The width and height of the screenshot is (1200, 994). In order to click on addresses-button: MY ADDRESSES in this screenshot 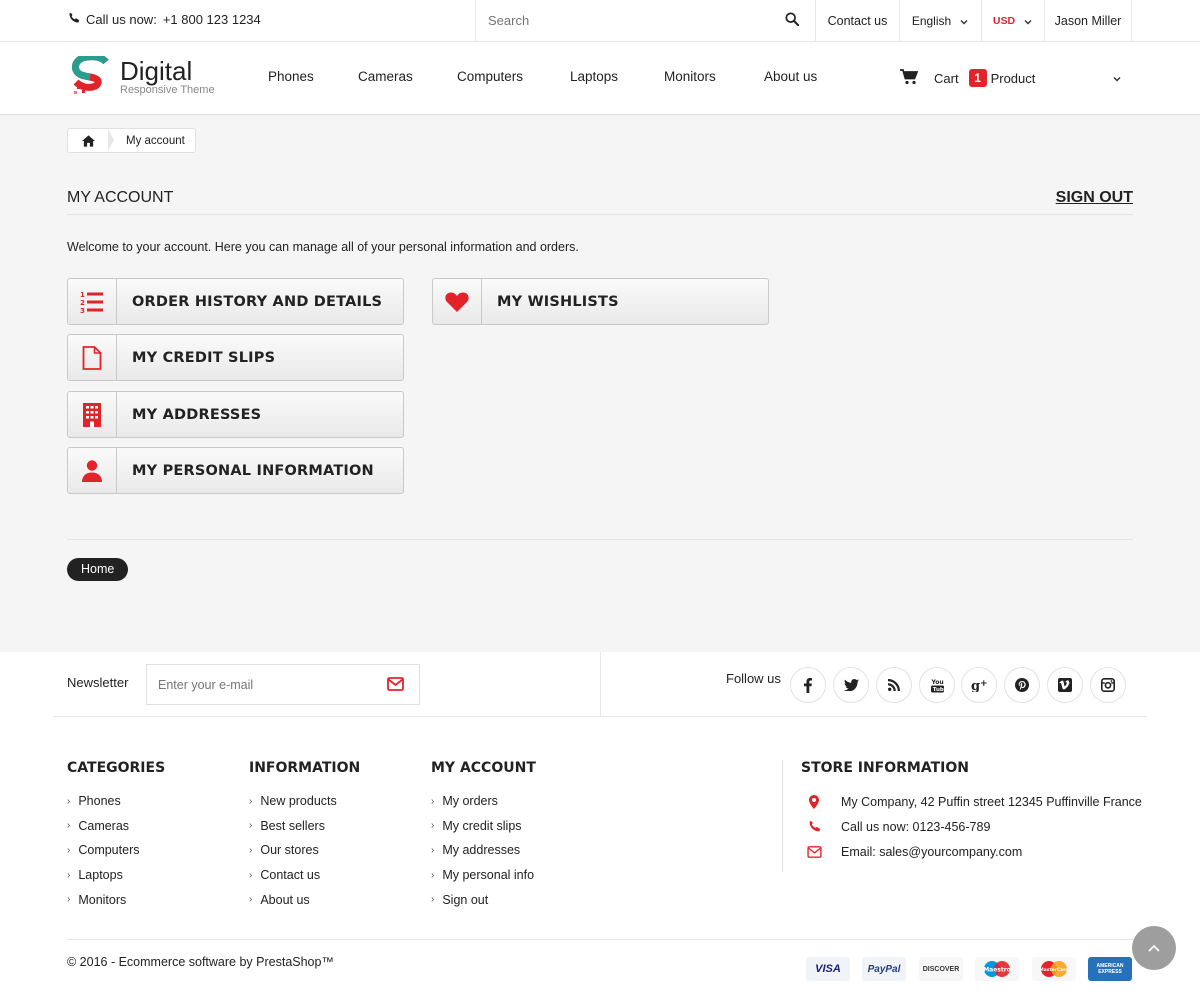, I will do `click(235, 414)`.